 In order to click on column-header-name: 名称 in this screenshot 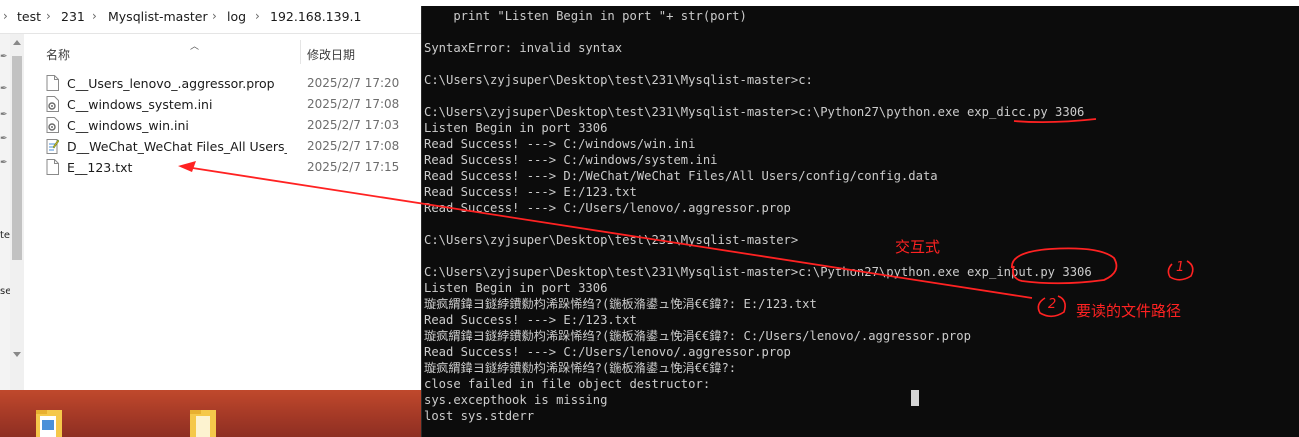, I will do `click(58, 54)`.